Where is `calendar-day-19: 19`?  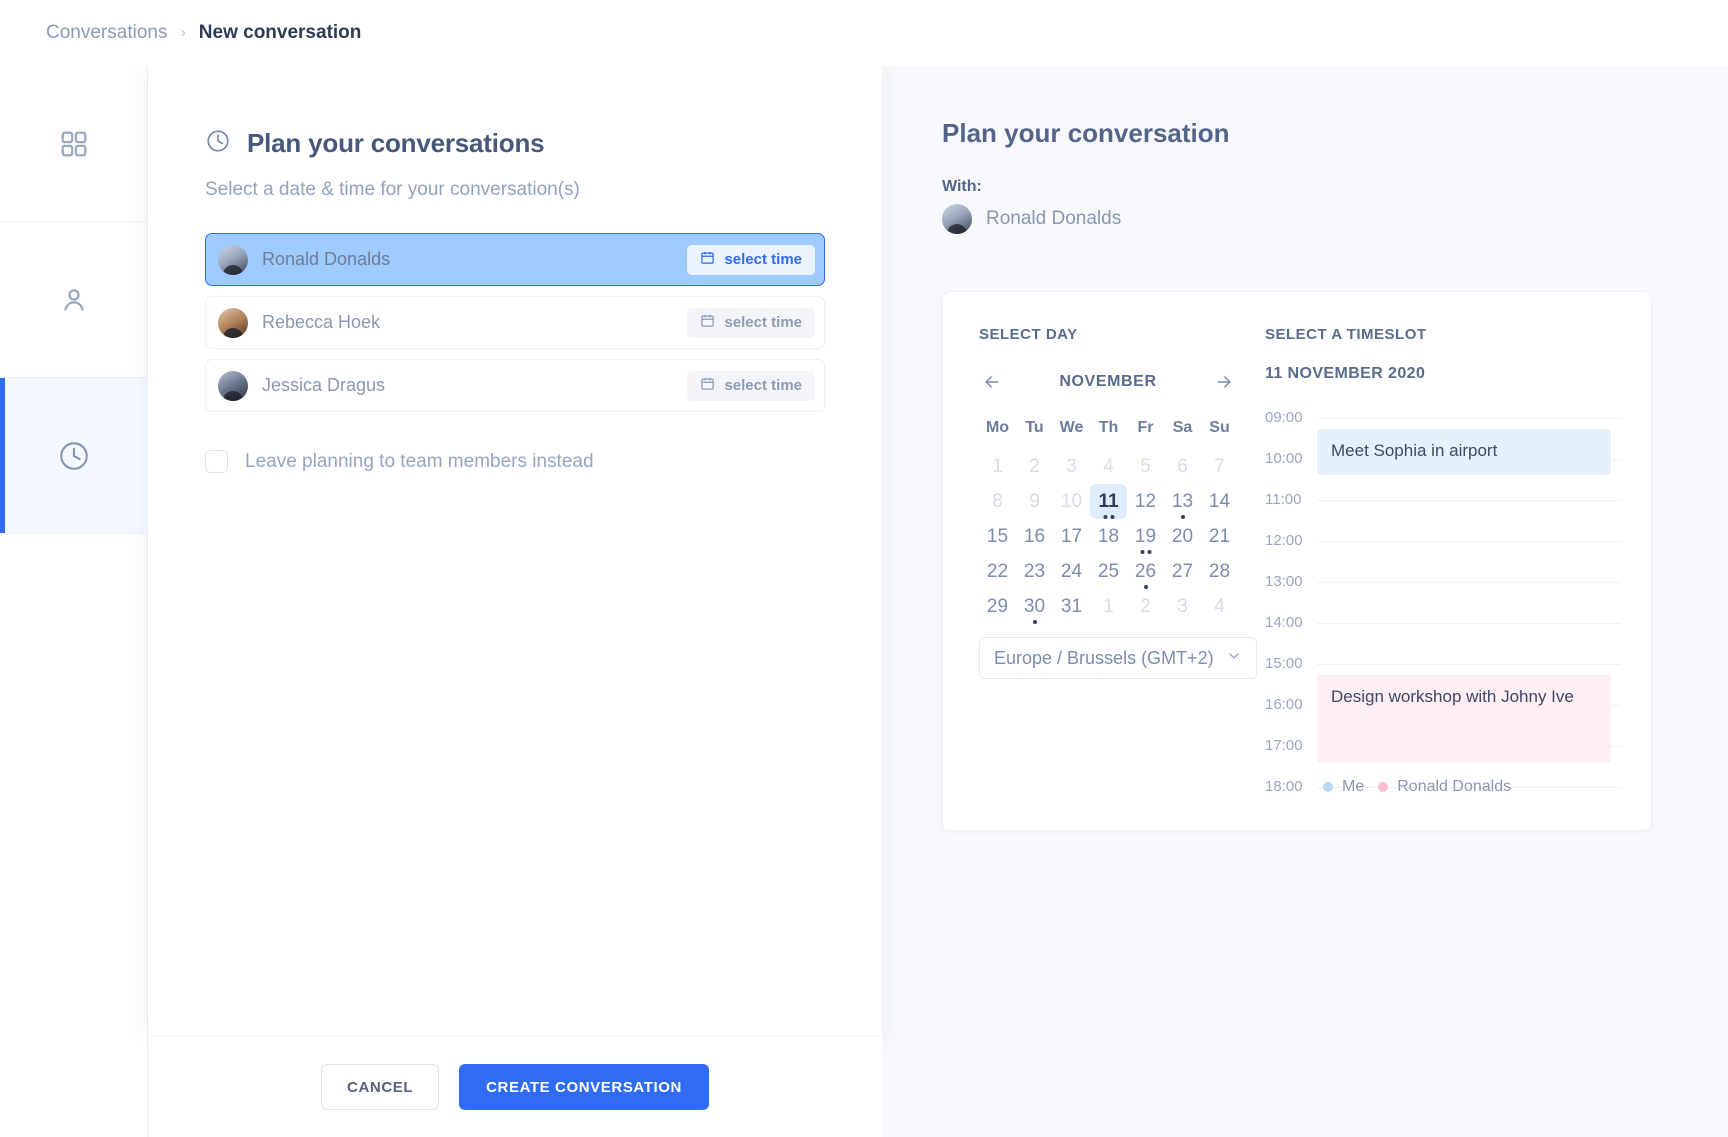
calendar-day-19: 19 is located at coordinates (1145, 536).